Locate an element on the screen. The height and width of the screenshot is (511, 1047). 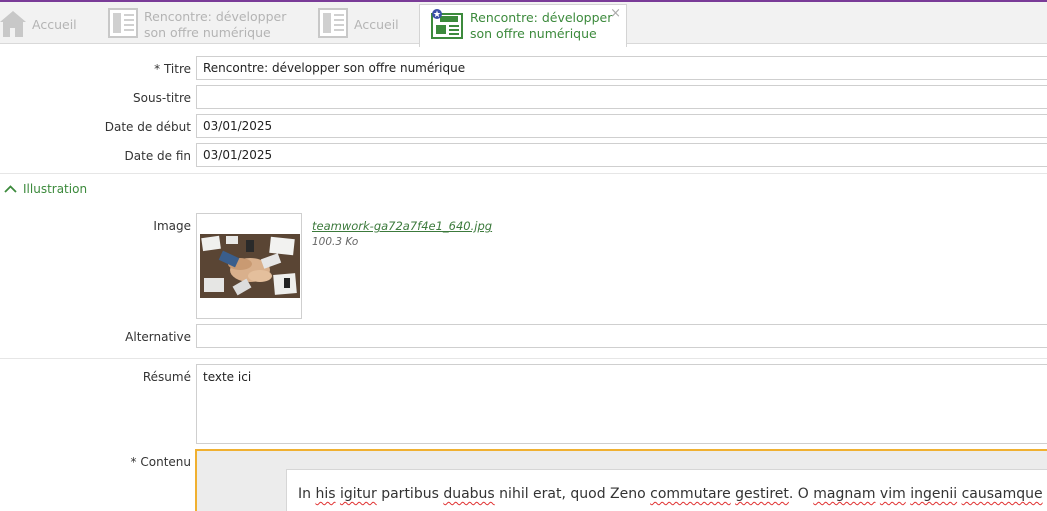
tab-accueil-2: Accueil is located at coordinates (358, 24).